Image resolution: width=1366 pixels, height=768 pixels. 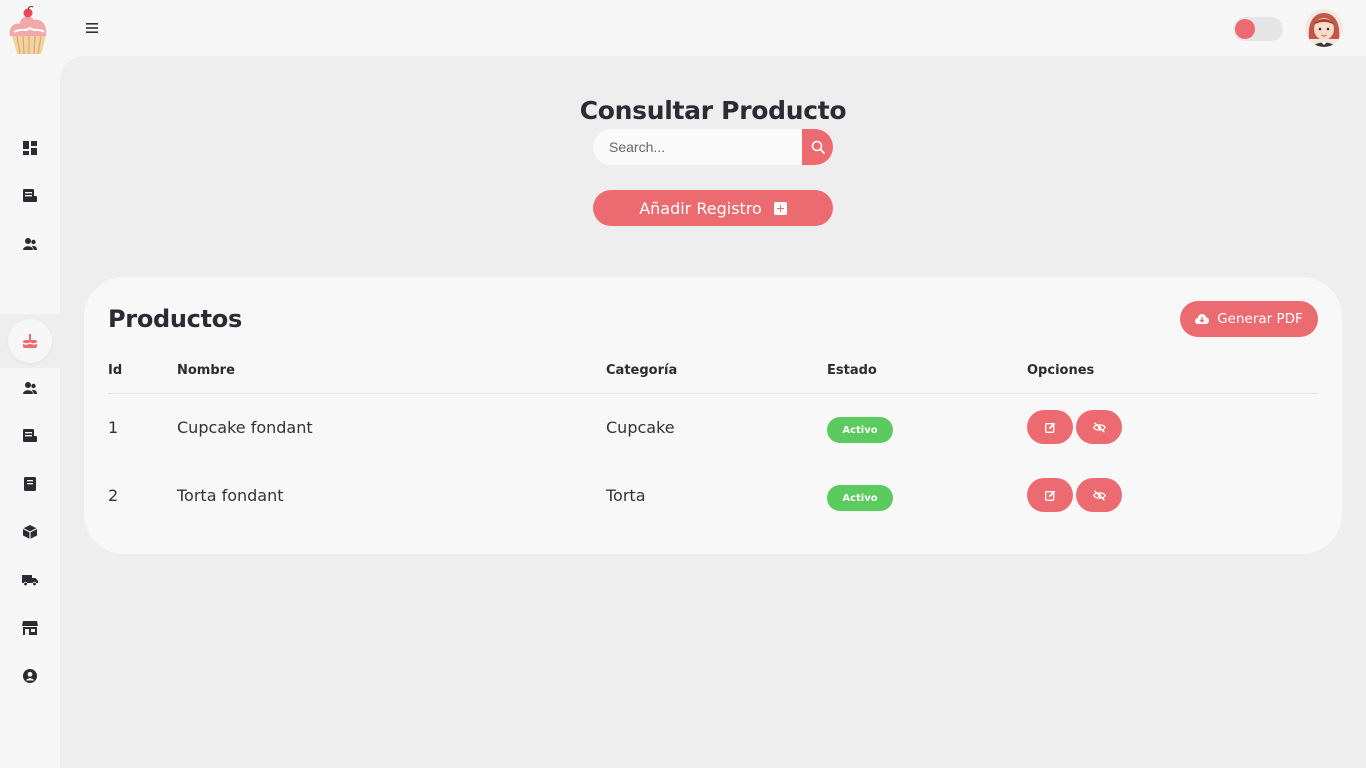 I want to click on sidebar-item-inventory, so click(x=30, y=532).